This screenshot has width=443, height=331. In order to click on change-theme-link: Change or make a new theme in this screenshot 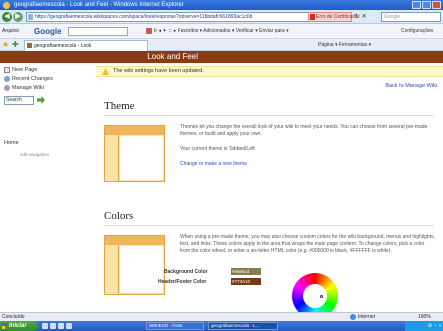, I will do `click(307, 164)`.